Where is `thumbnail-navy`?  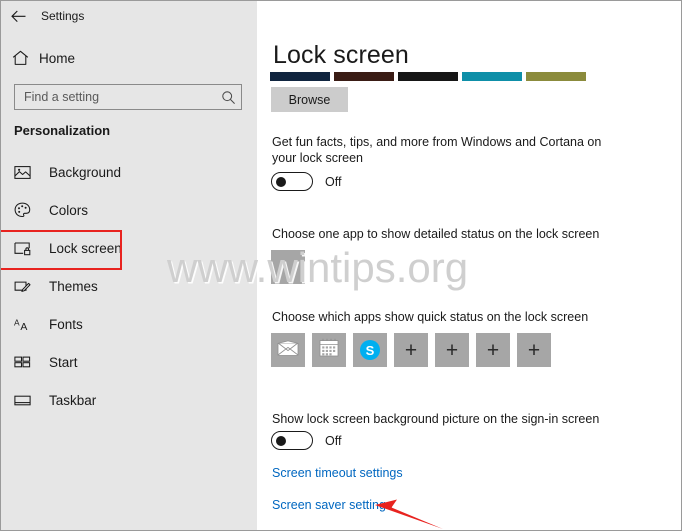
thumbnail-navy is located at coordinates (300, 76).